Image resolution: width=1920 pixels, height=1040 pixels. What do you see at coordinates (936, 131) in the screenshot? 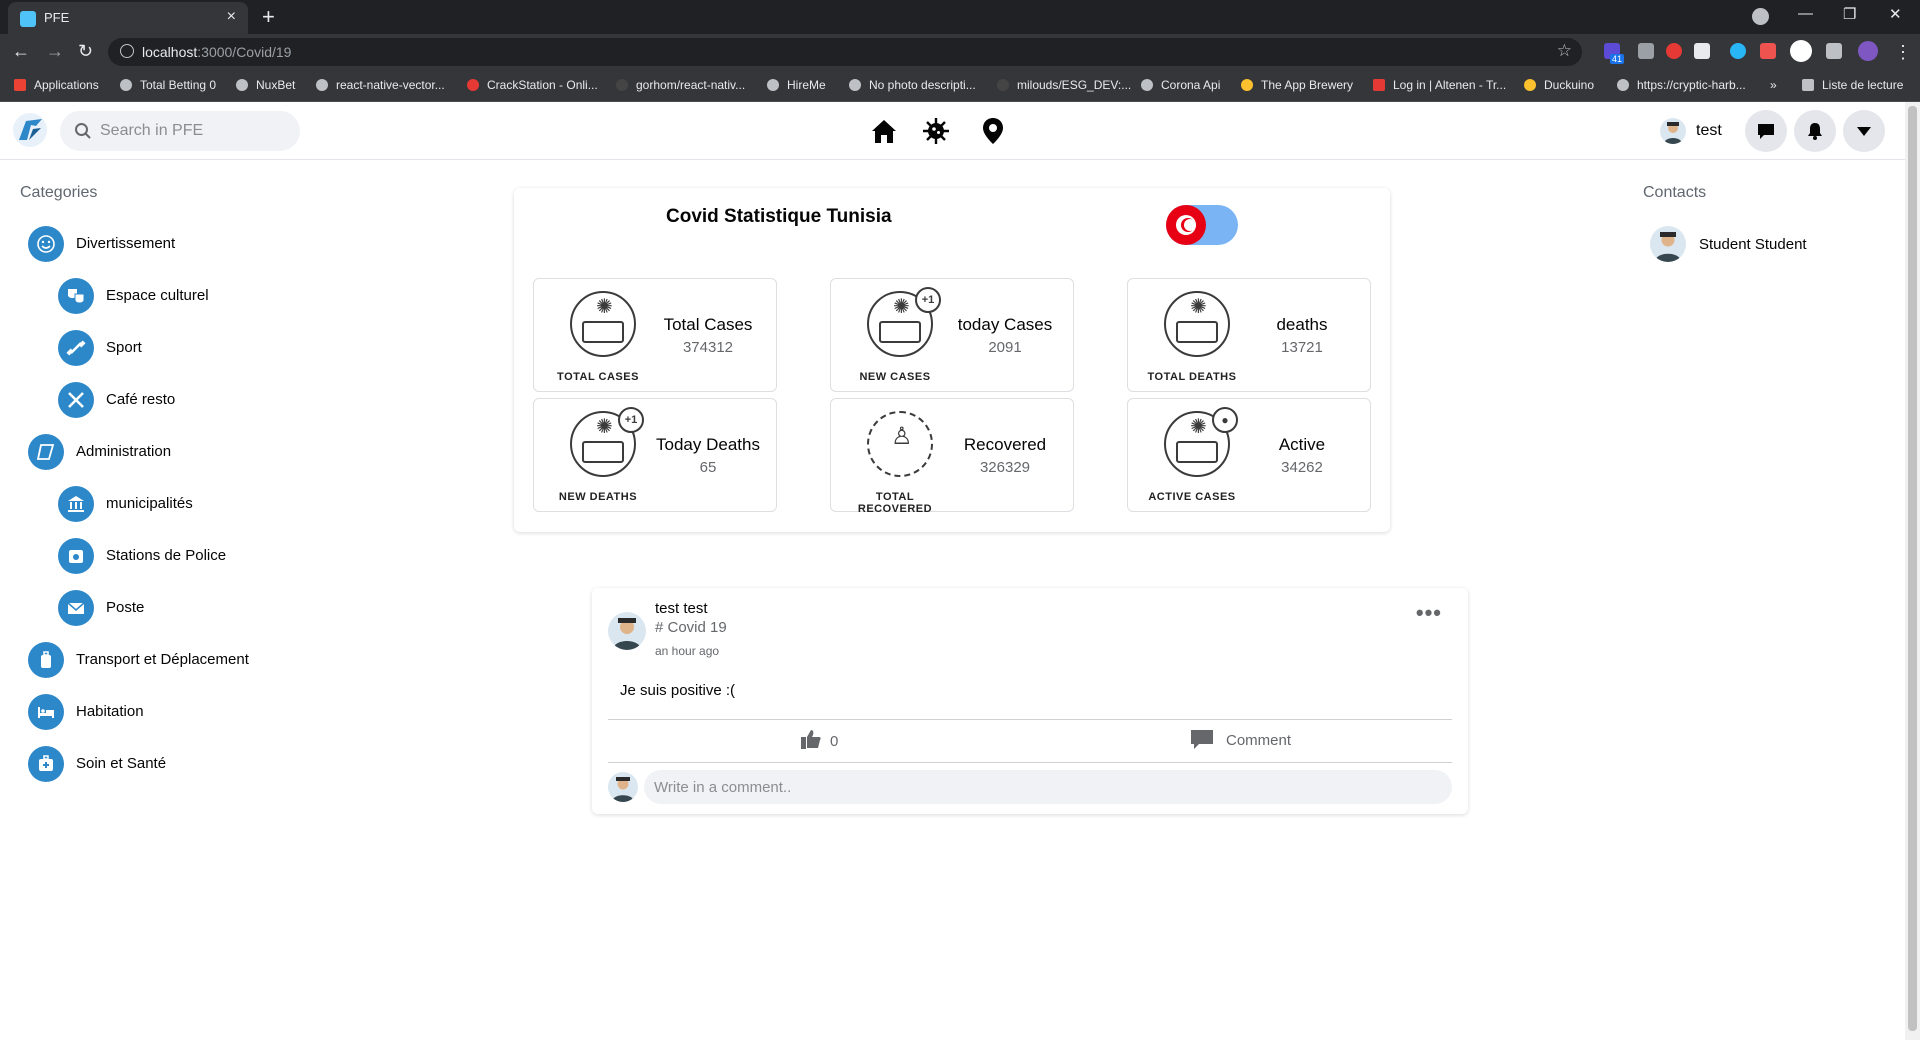
I see `virus-icon` at bounding box center [936, 131].